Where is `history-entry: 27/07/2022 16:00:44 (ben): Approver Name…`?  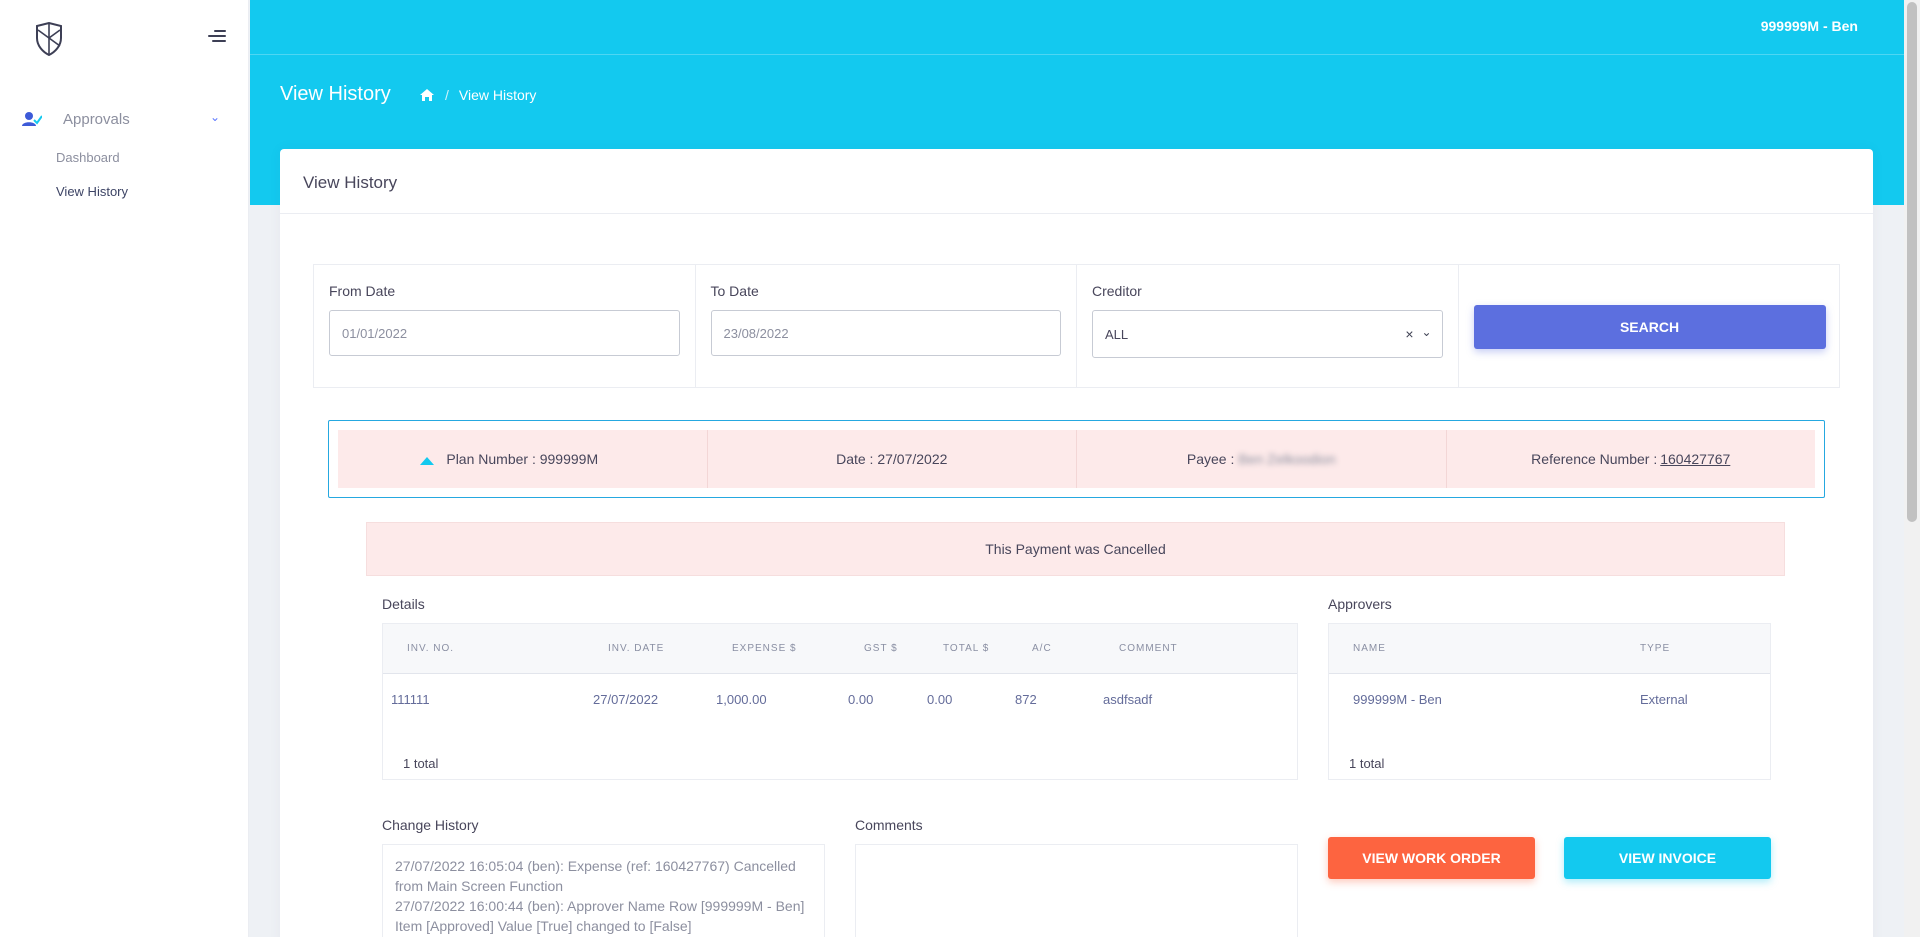 history-entry: 27/07/2022 16:00:44 (ben): Approver Name… is located at coordinates (600, 916).